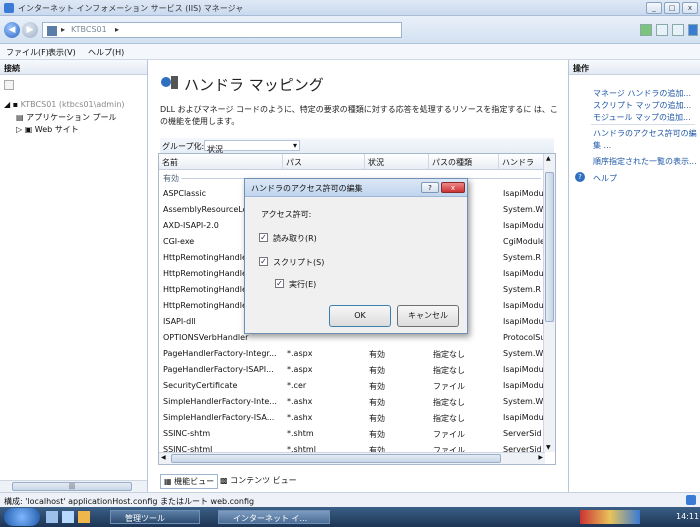 The image size is (700, 527). What do you see at coordinates (302, 284) in the screenshot?
I see `execute-checkbox-label: 実行(E)` at bounding box center [302, 284].